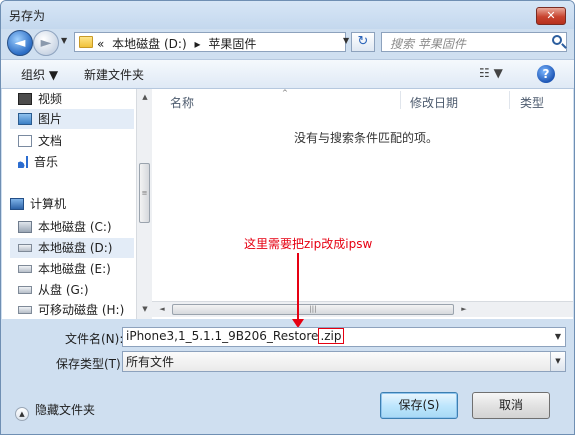 Image resolution: width=575 pixels, height=435 pixels. What do you see at coordinates (349, 41) in the screenshot?
I see `address-dropdown: ▼` at bounding box center [349, 41].